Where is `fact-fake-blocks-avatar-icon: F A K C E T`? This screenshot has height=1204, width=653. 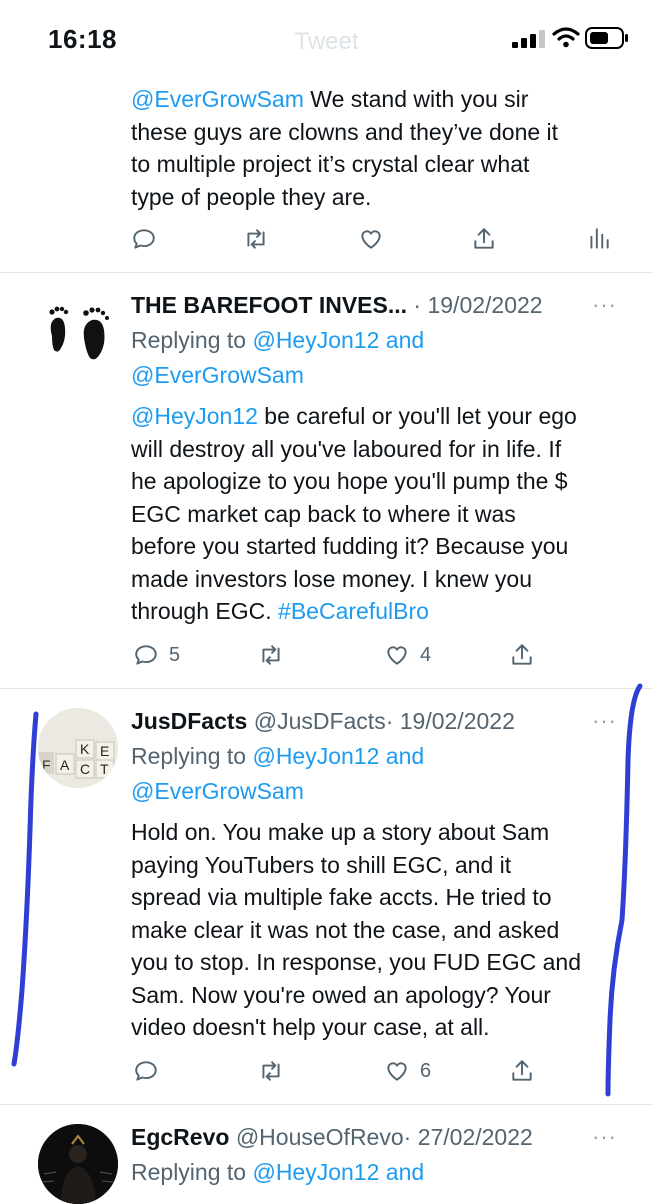 fact-fake-blocks-avatar-icon: F A K C E T is located at coordinates (78, 748).